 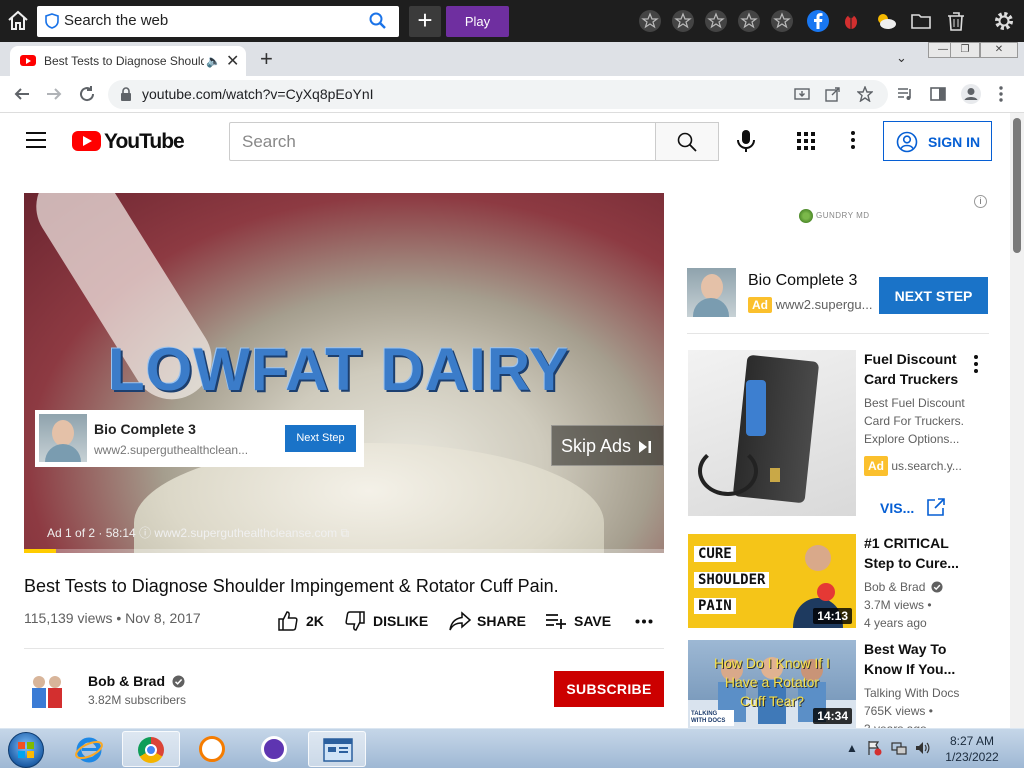 I want to click on gear-icon, so click(x=1004, y=21).